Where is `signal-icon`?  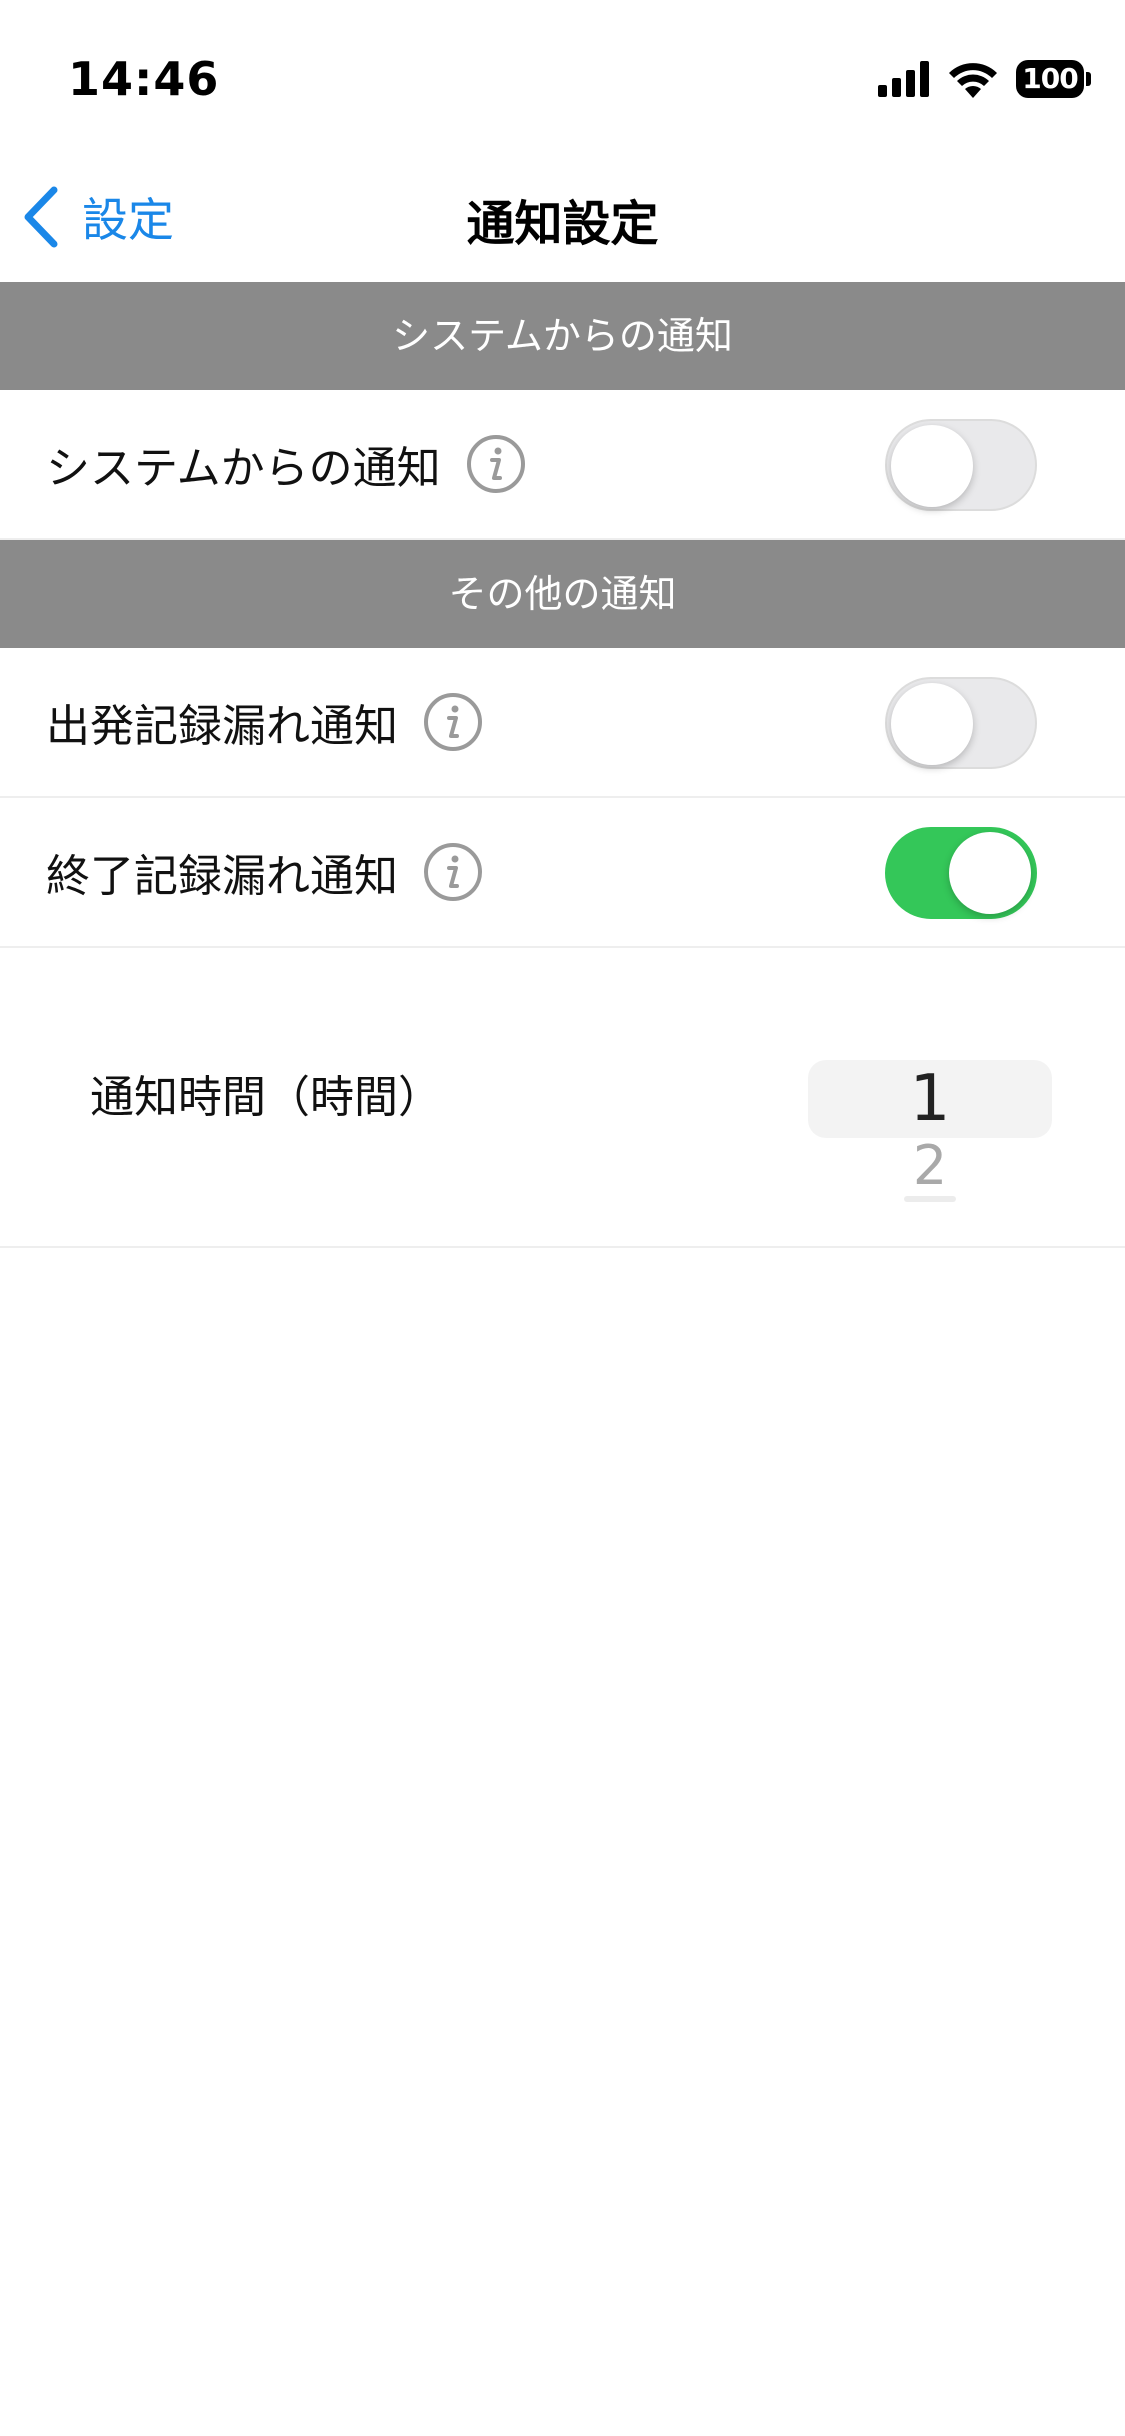
signal-icon is located at coordinates (903, 79).